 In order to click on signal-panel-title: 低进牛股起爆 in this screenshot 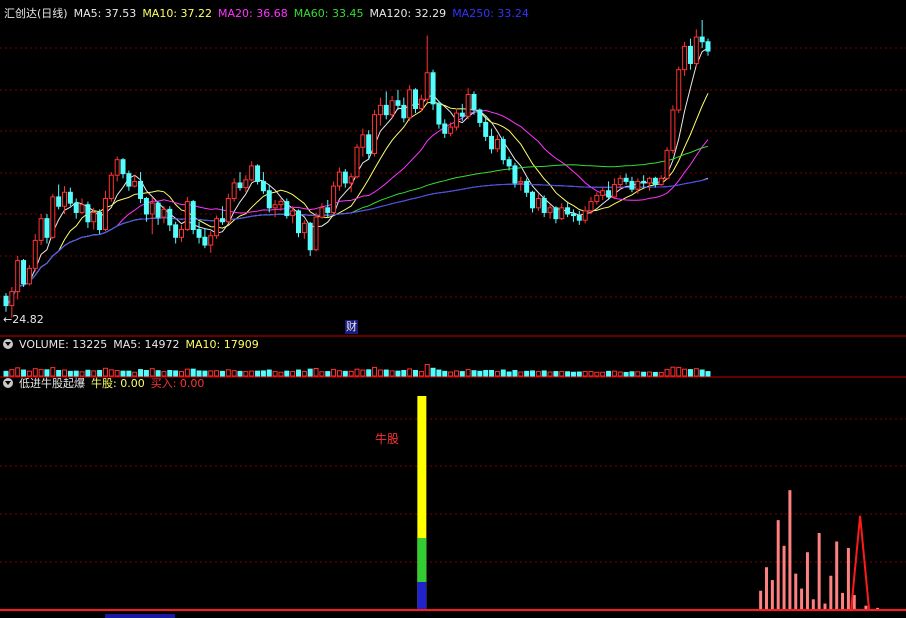, I will do `click(52, 383)`.